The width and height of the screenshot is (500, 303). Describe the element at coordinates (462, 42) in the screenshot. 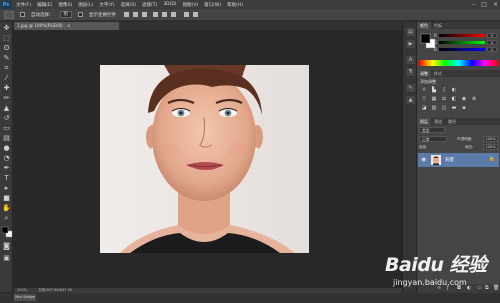

I see `green-slider` at that location.